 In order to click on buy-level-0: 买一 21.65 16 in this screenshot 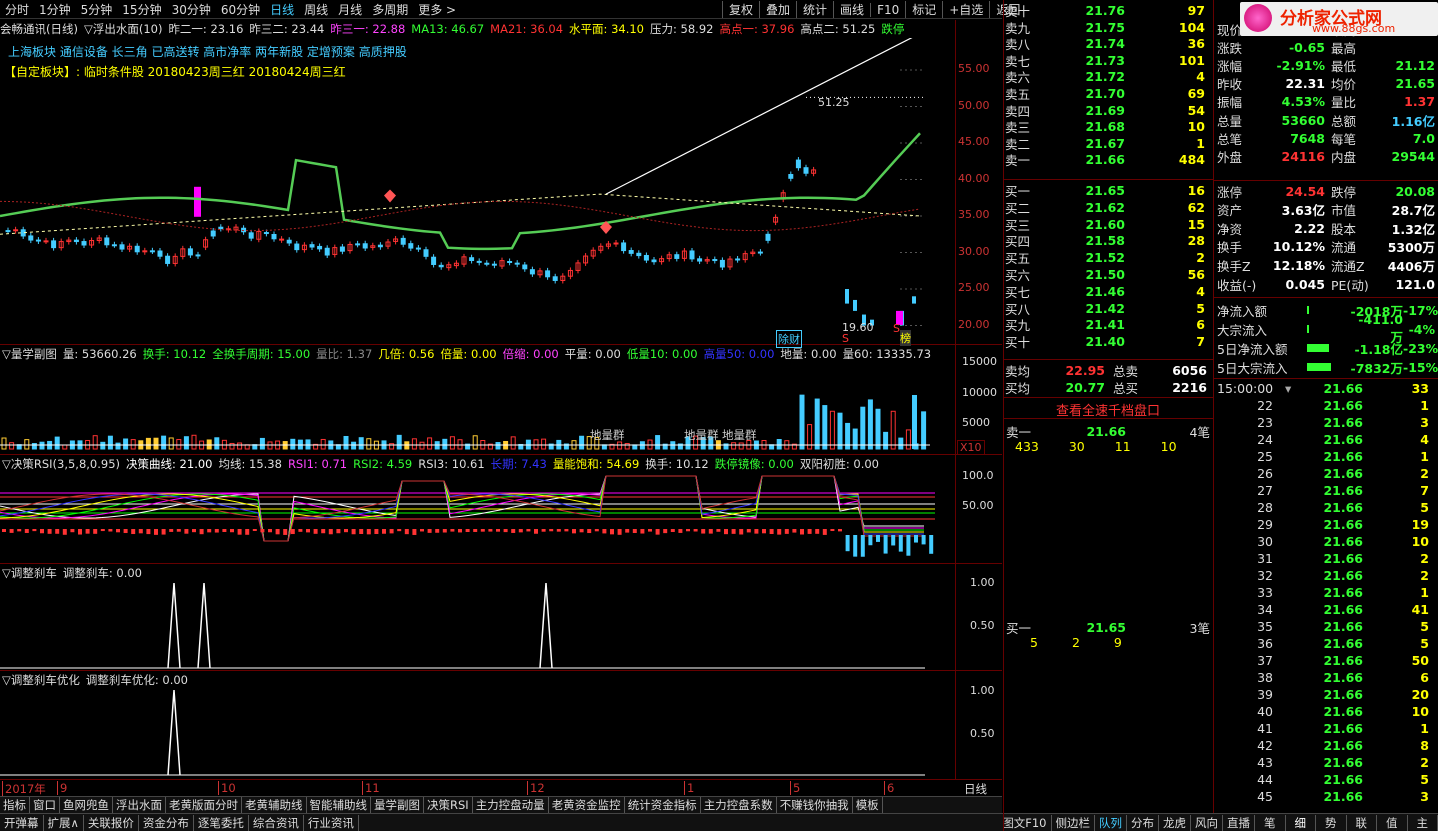, I will do `click(1108, 190)`.